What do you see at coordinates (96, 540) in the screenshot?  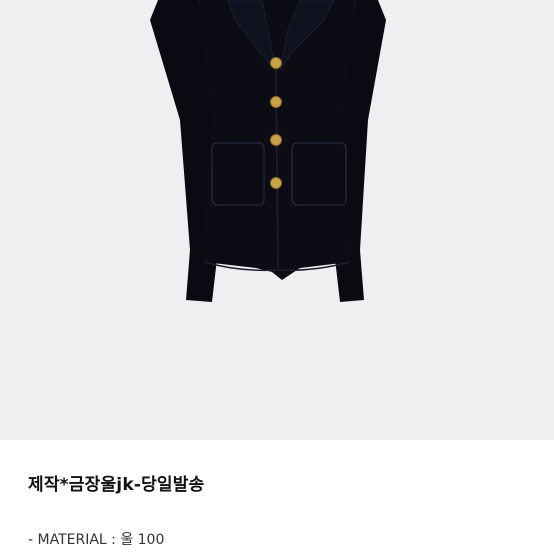 I see `product-material: - MATERIAL : 울 100` at bounding box center [96, 540].